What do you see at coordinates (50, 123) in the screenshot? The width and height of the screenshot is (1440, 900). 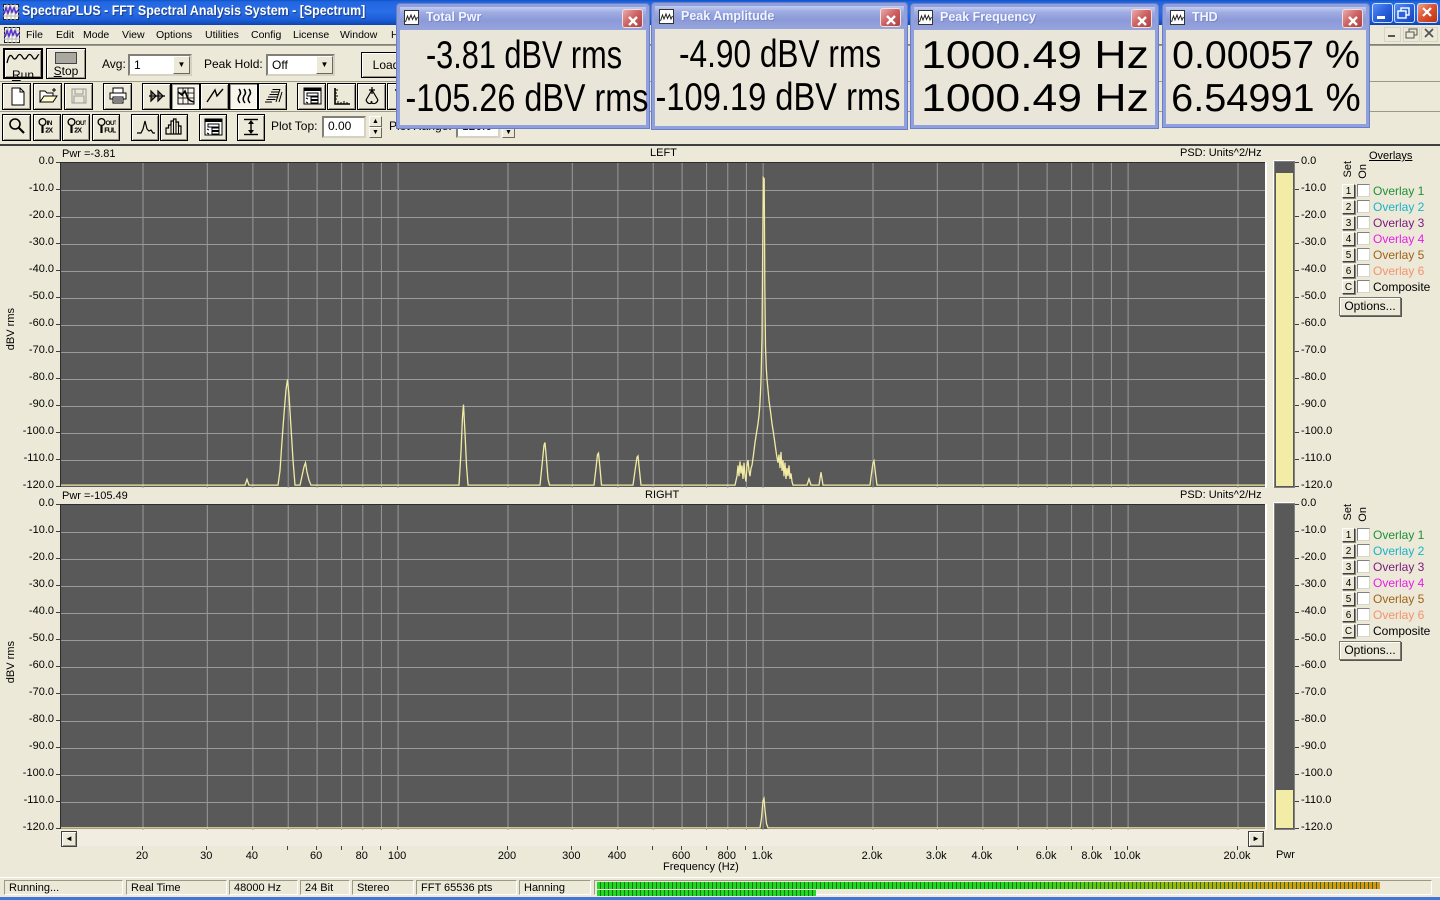 I see `svg-text: IN` at bounding box center [50, 123].